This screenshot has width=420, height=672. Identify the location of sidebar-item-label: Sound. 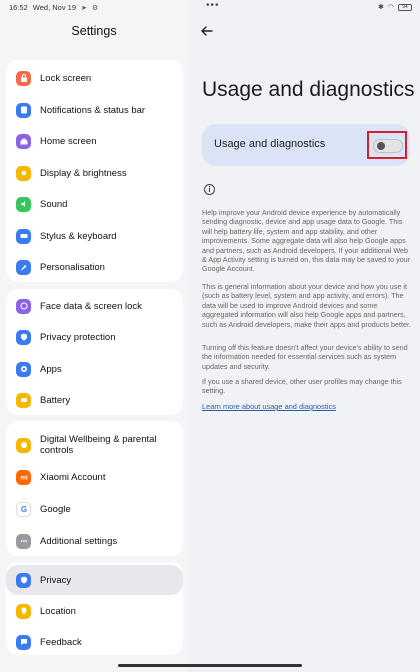
(54, 204).